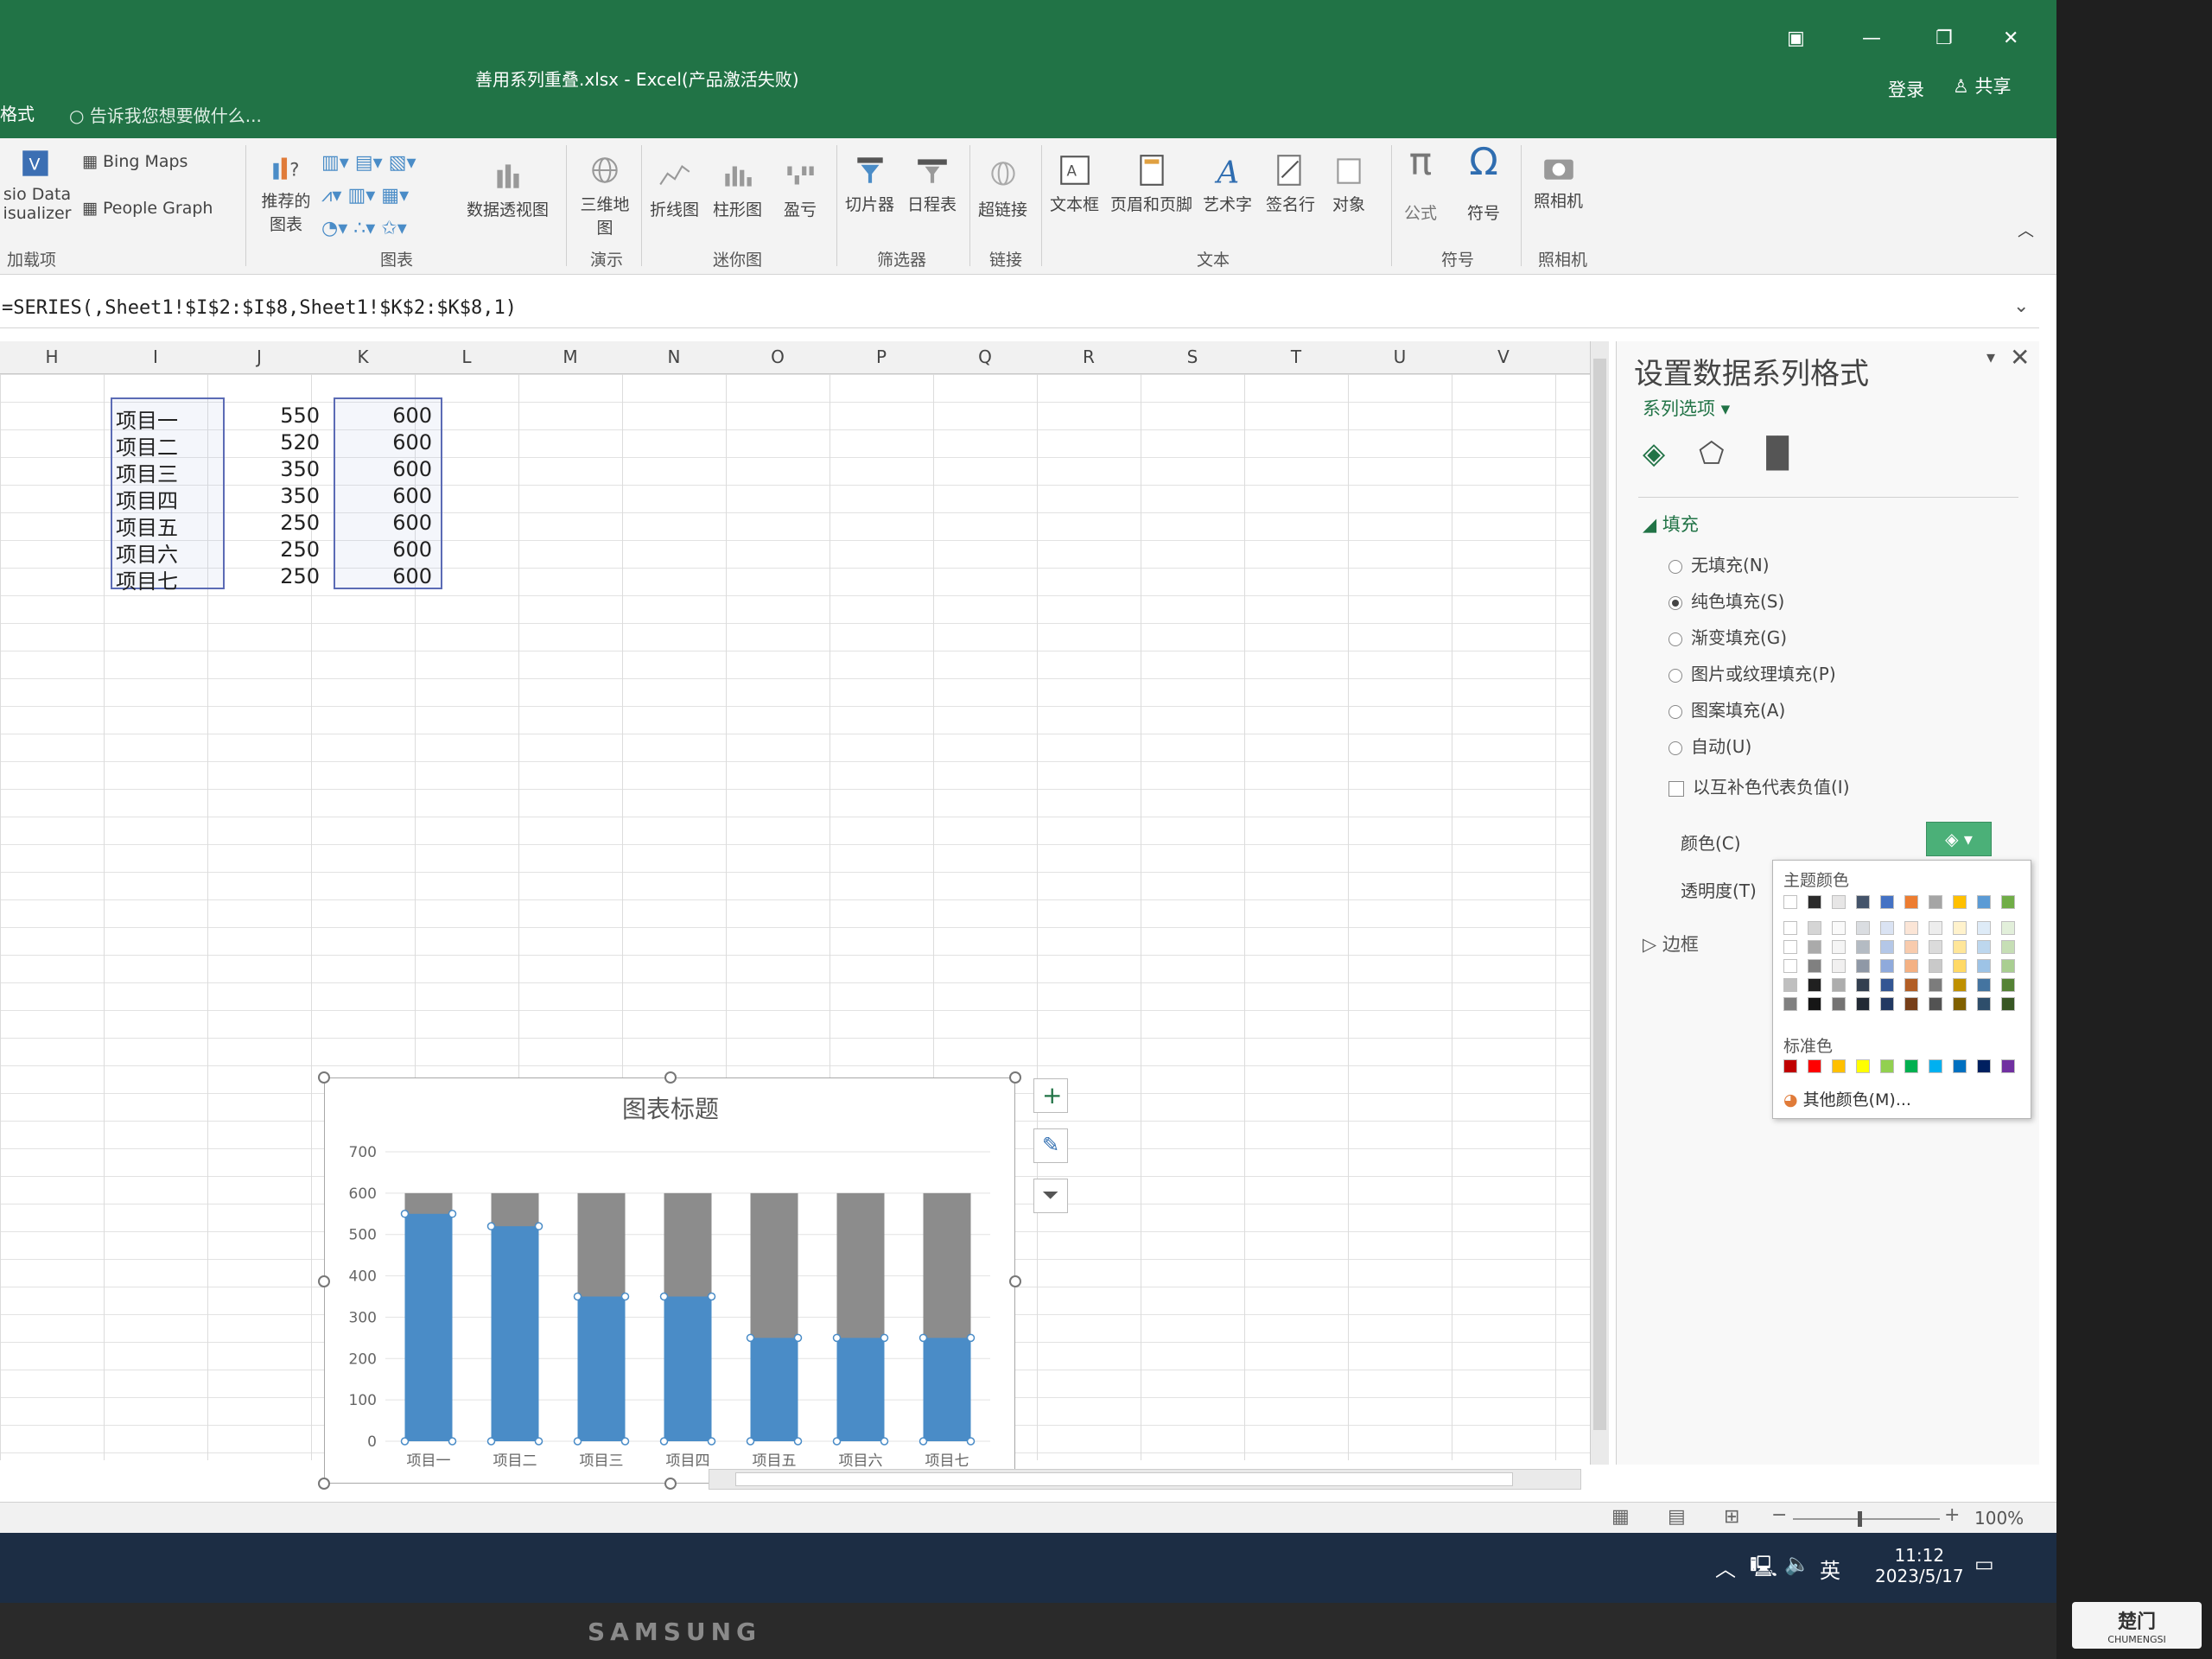 This screenshot has height=1659, width=2212. I want to click on column-chart-icon: ▥▾, so click(335, 163).